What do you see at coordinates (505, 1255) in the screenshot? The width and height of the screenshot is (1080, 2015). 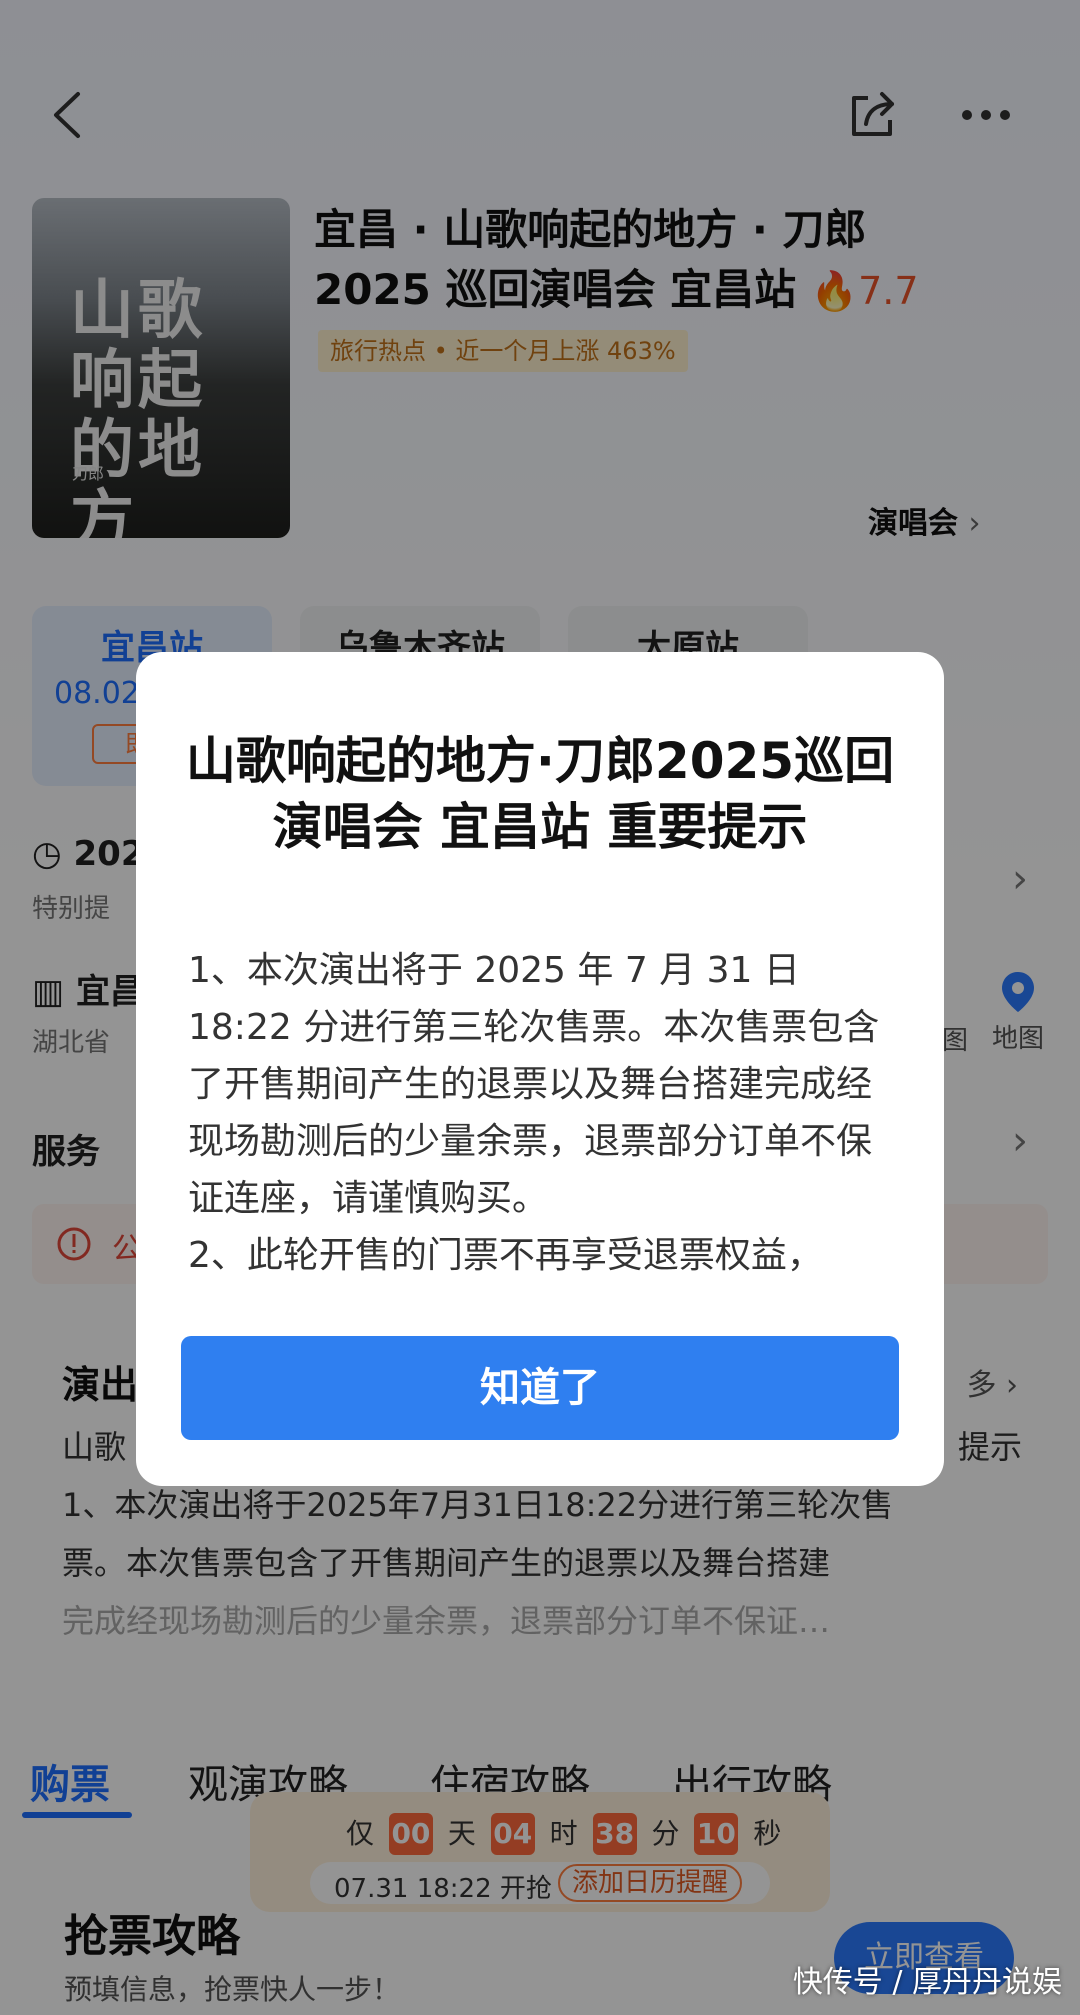 I see `dialog-paragraph: 2、此轮开售的门票不再享受退票权益，` at bounding box center [505, 1255].